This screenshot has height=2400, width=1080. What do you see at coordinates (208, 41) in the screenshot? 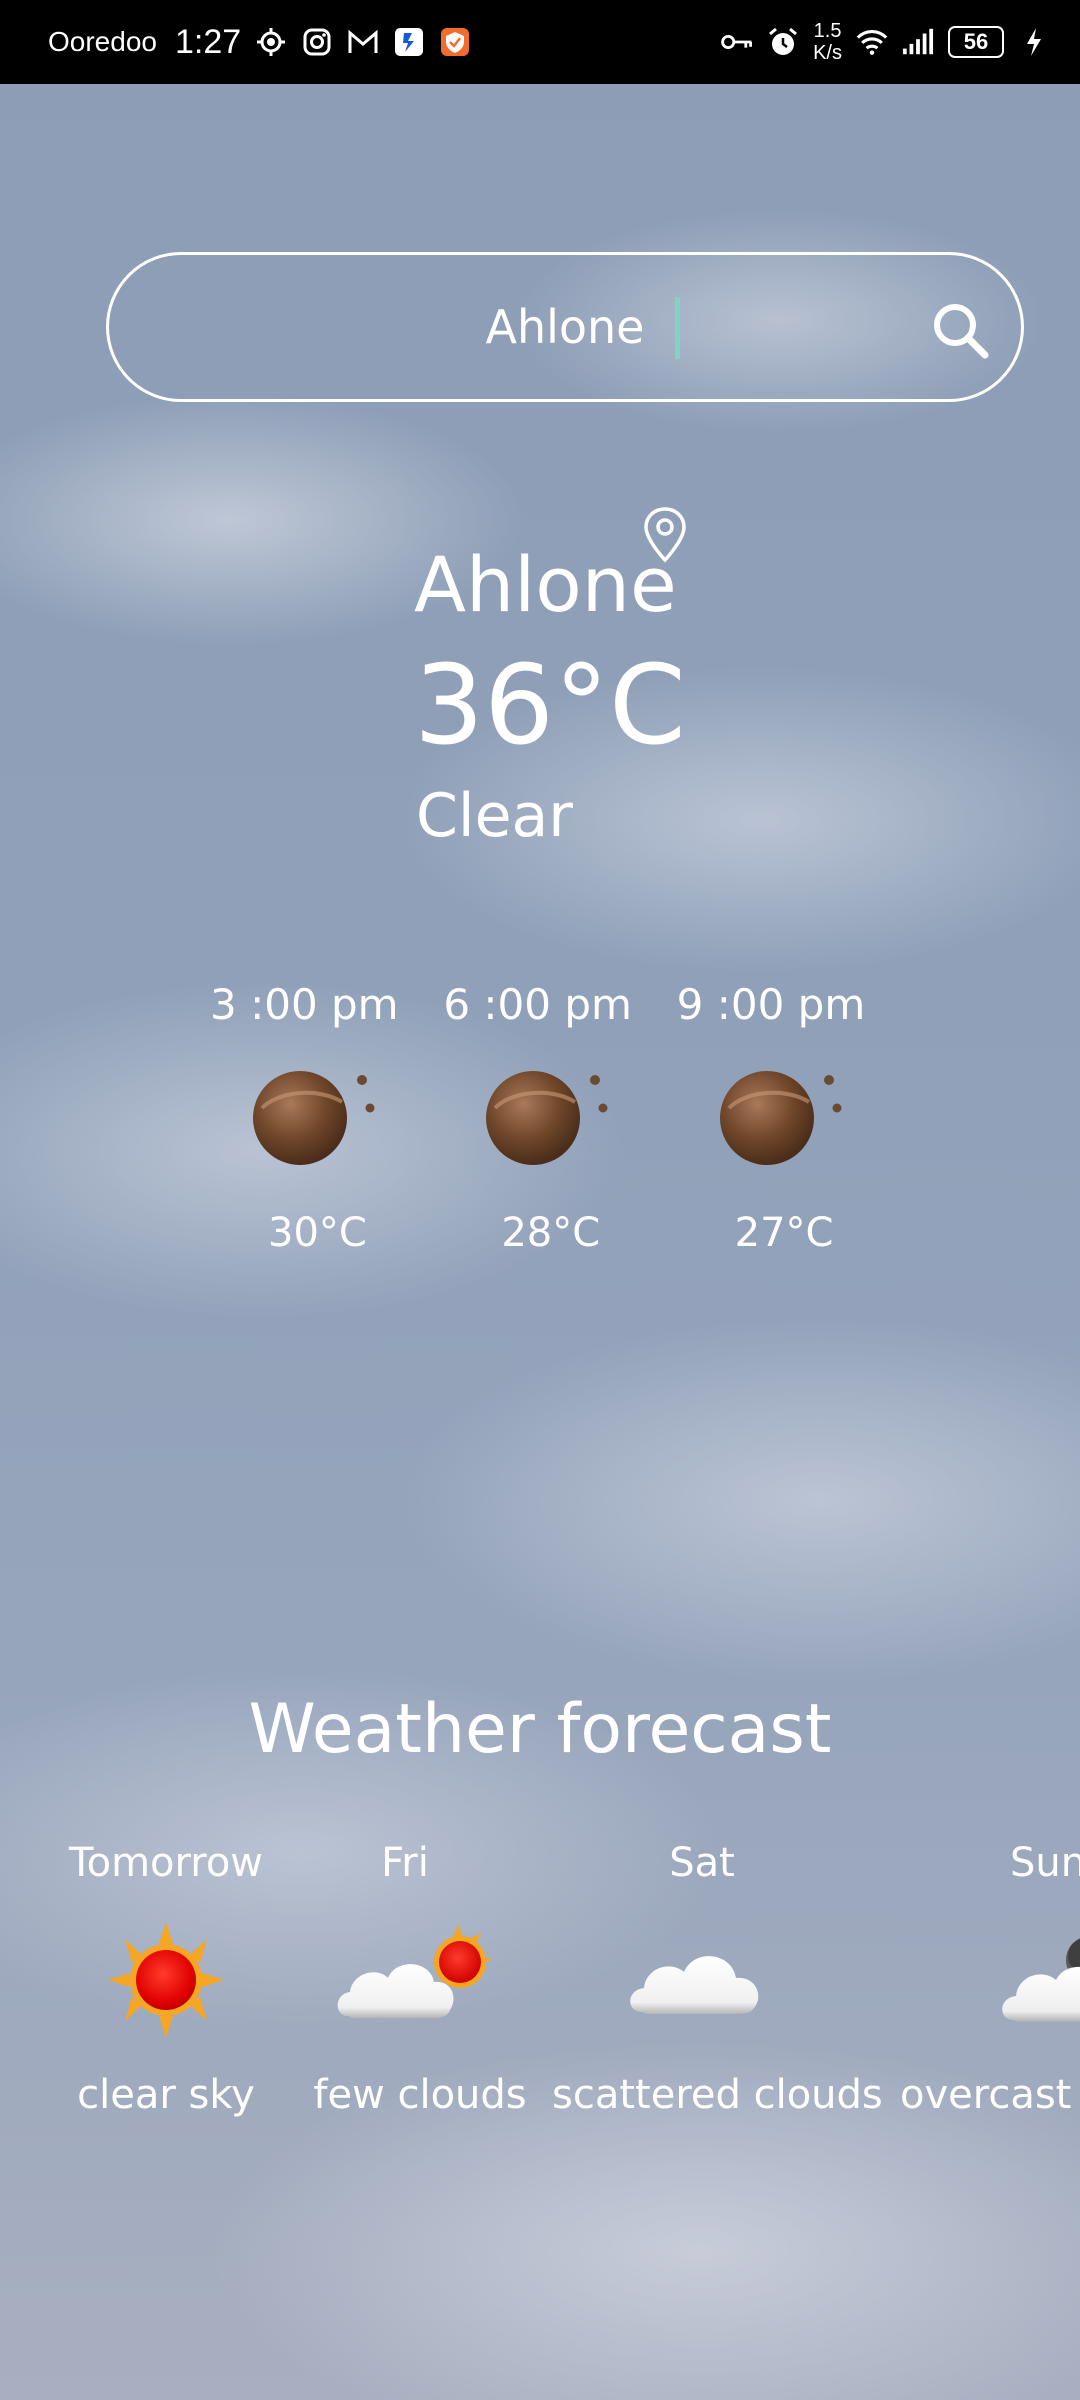
I see `status-time: 1:27` at bounding box center [208, 41].